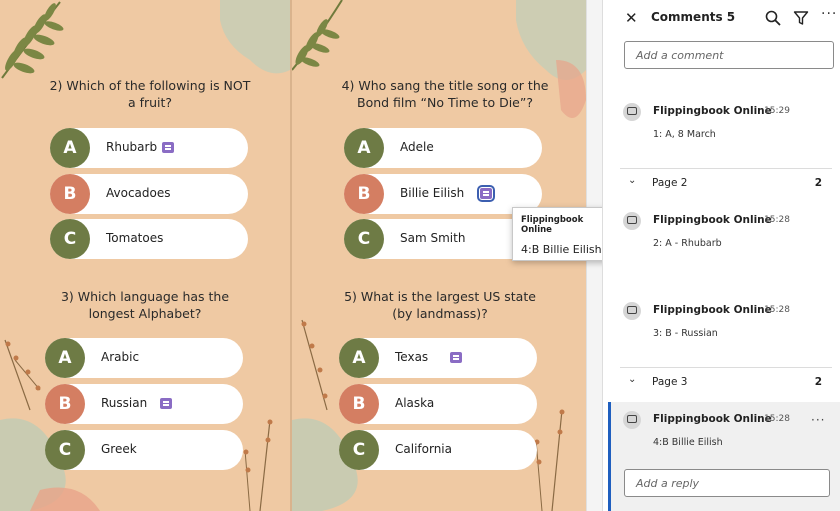 This screenshot has width=840, height=511. What do you see at coordinates (412, 357) in the screenshot?
I see `answer-text: Texas` at bounding box center [412, 357].